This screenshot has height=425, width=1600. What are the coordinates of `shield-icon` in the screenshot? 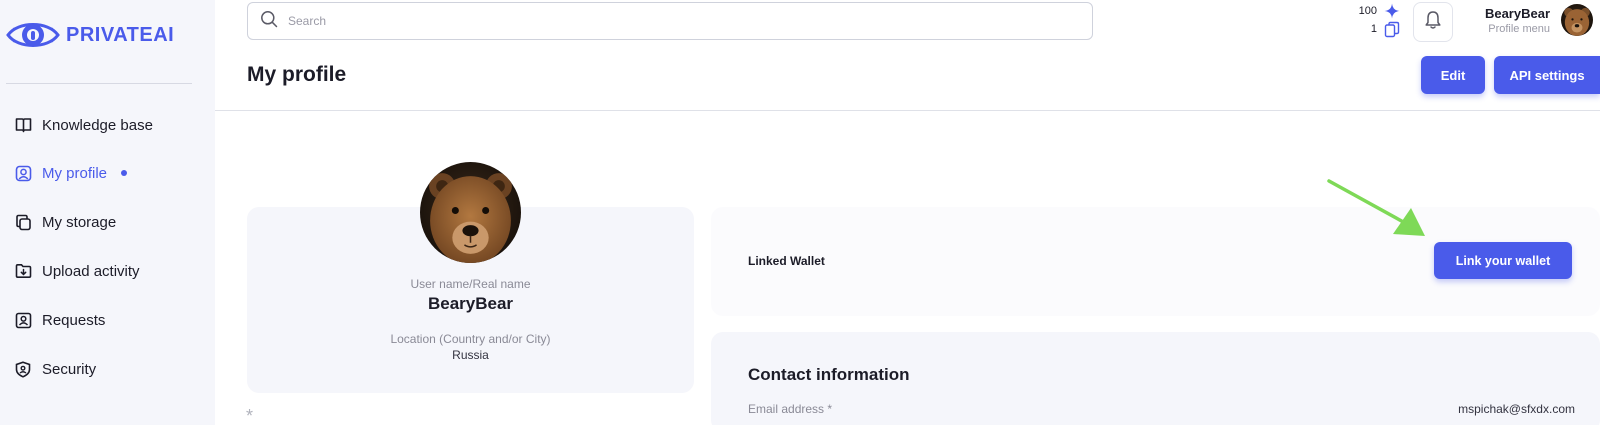 It's located at (23, 369).